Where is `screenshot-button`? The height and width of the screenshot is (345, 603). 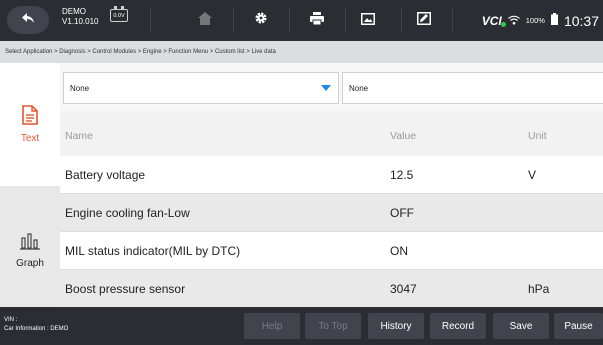 screenshot-button is located at coordinates (368, 20).